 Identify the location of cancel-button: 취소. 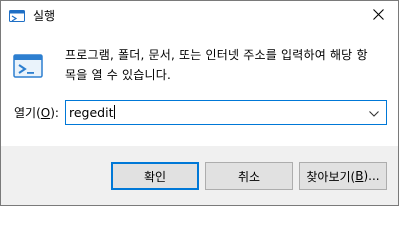
(249, 176).